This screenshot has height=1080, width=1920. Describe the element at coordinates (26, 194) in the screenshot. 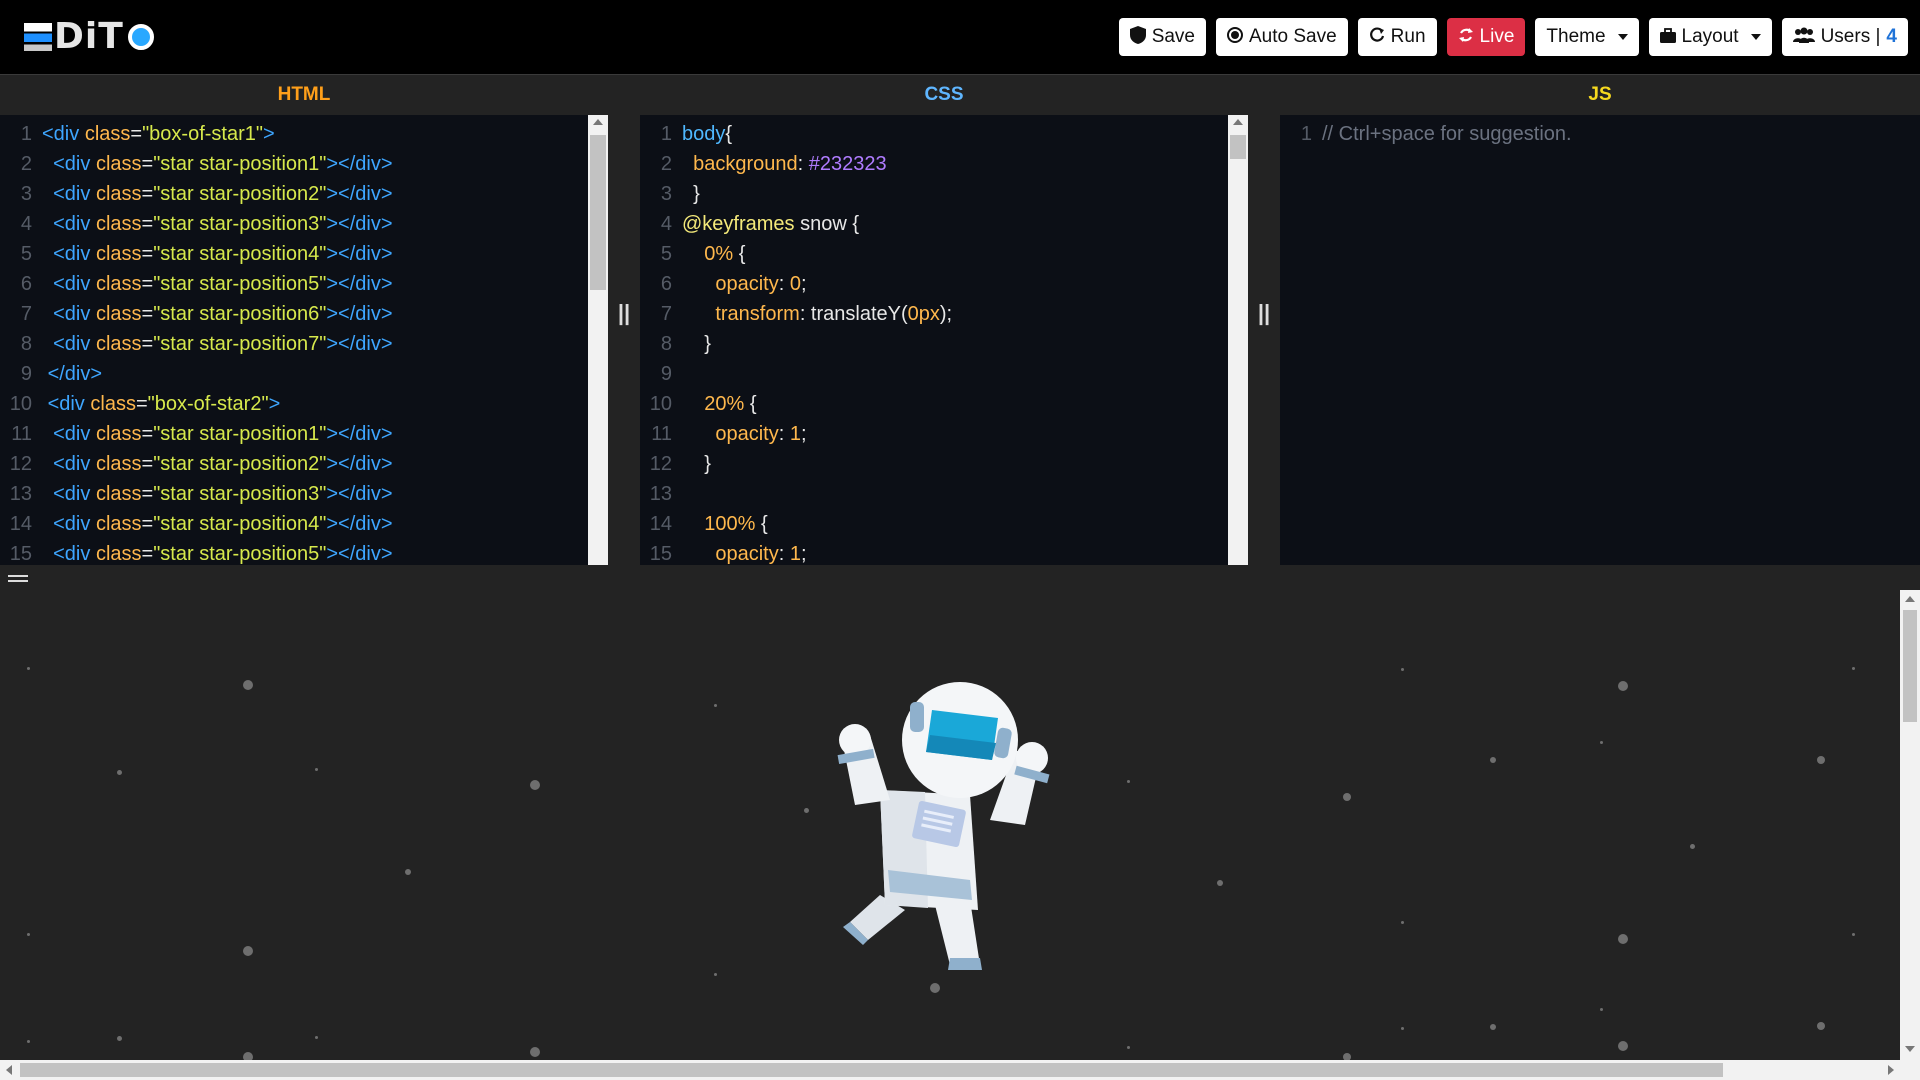

I see `line-number: 3` at that location.